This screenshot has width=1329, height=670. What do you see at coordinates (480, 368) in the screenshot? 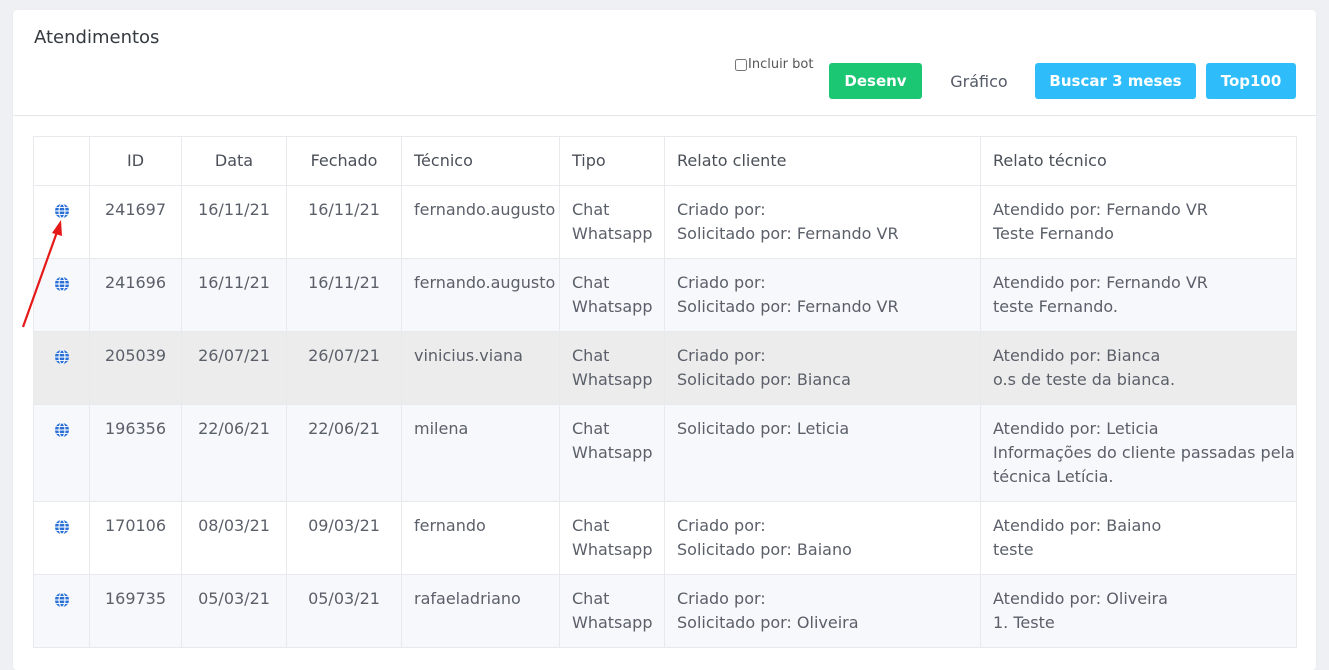
I see `cell-tecnico: vinicius.viana` at bounding box center [480, 368].